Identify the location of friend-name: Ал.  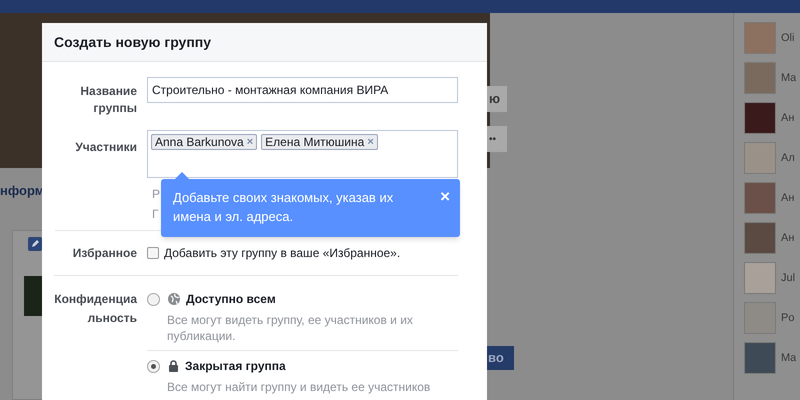
(788, 158).